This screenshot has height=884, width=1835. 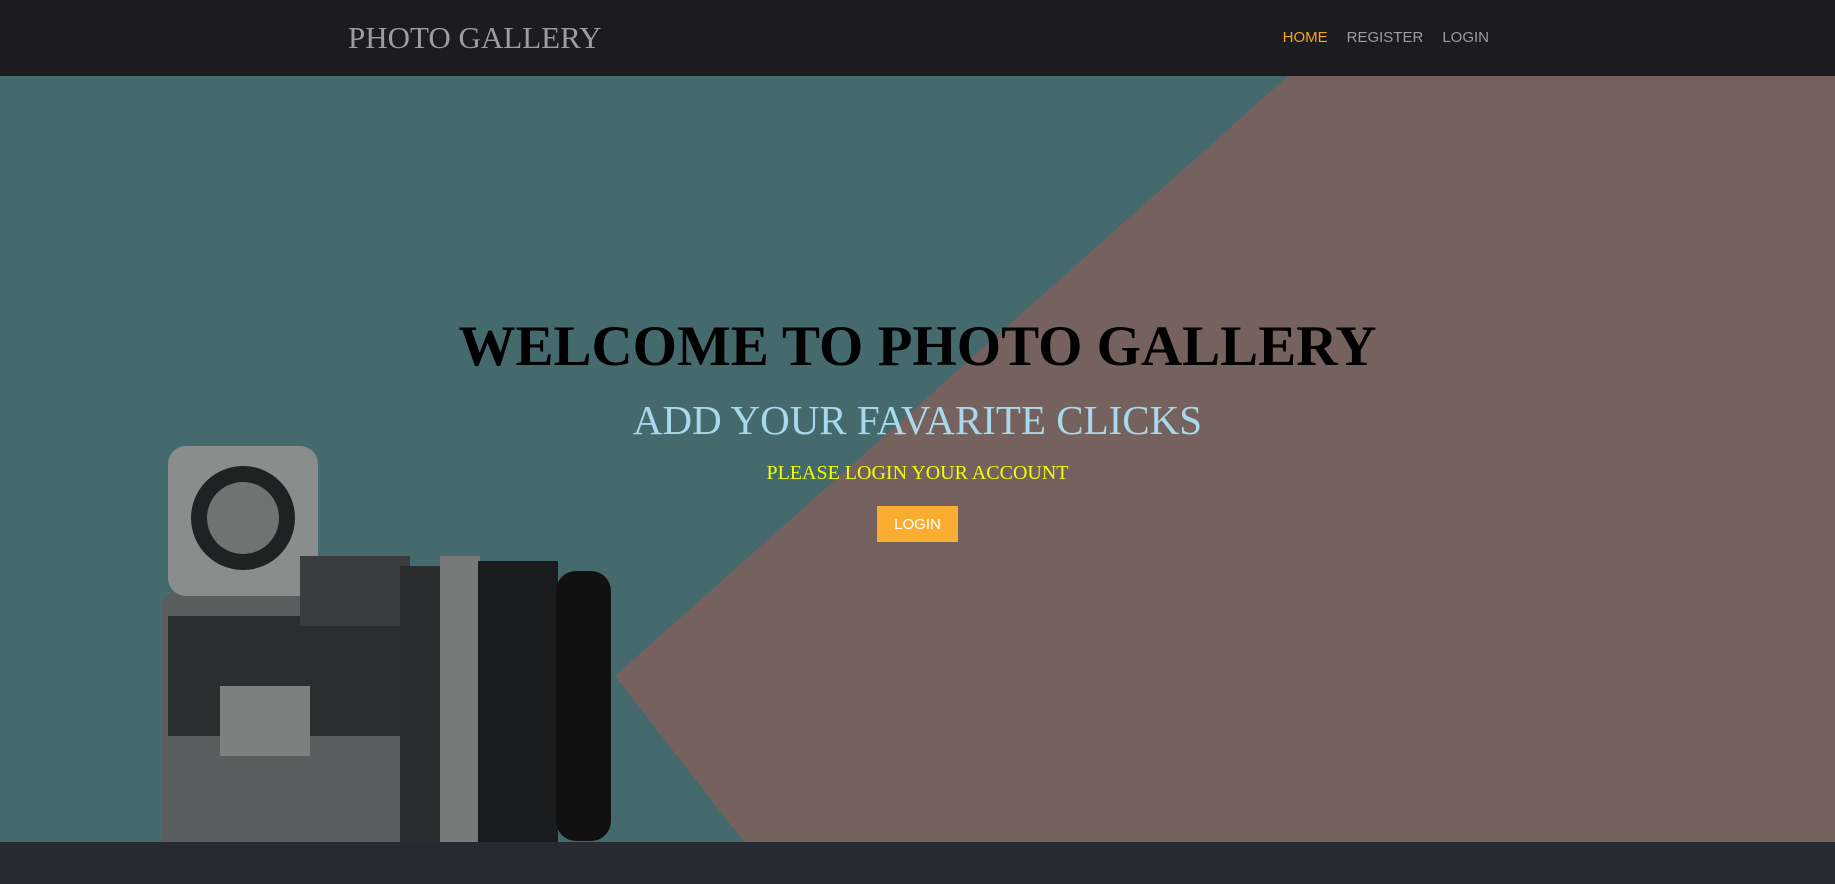 What do you see at coordinates (1305, 37) in the screenshot?
I see `nav-home: HOME` at bounding box center [1305, 37].